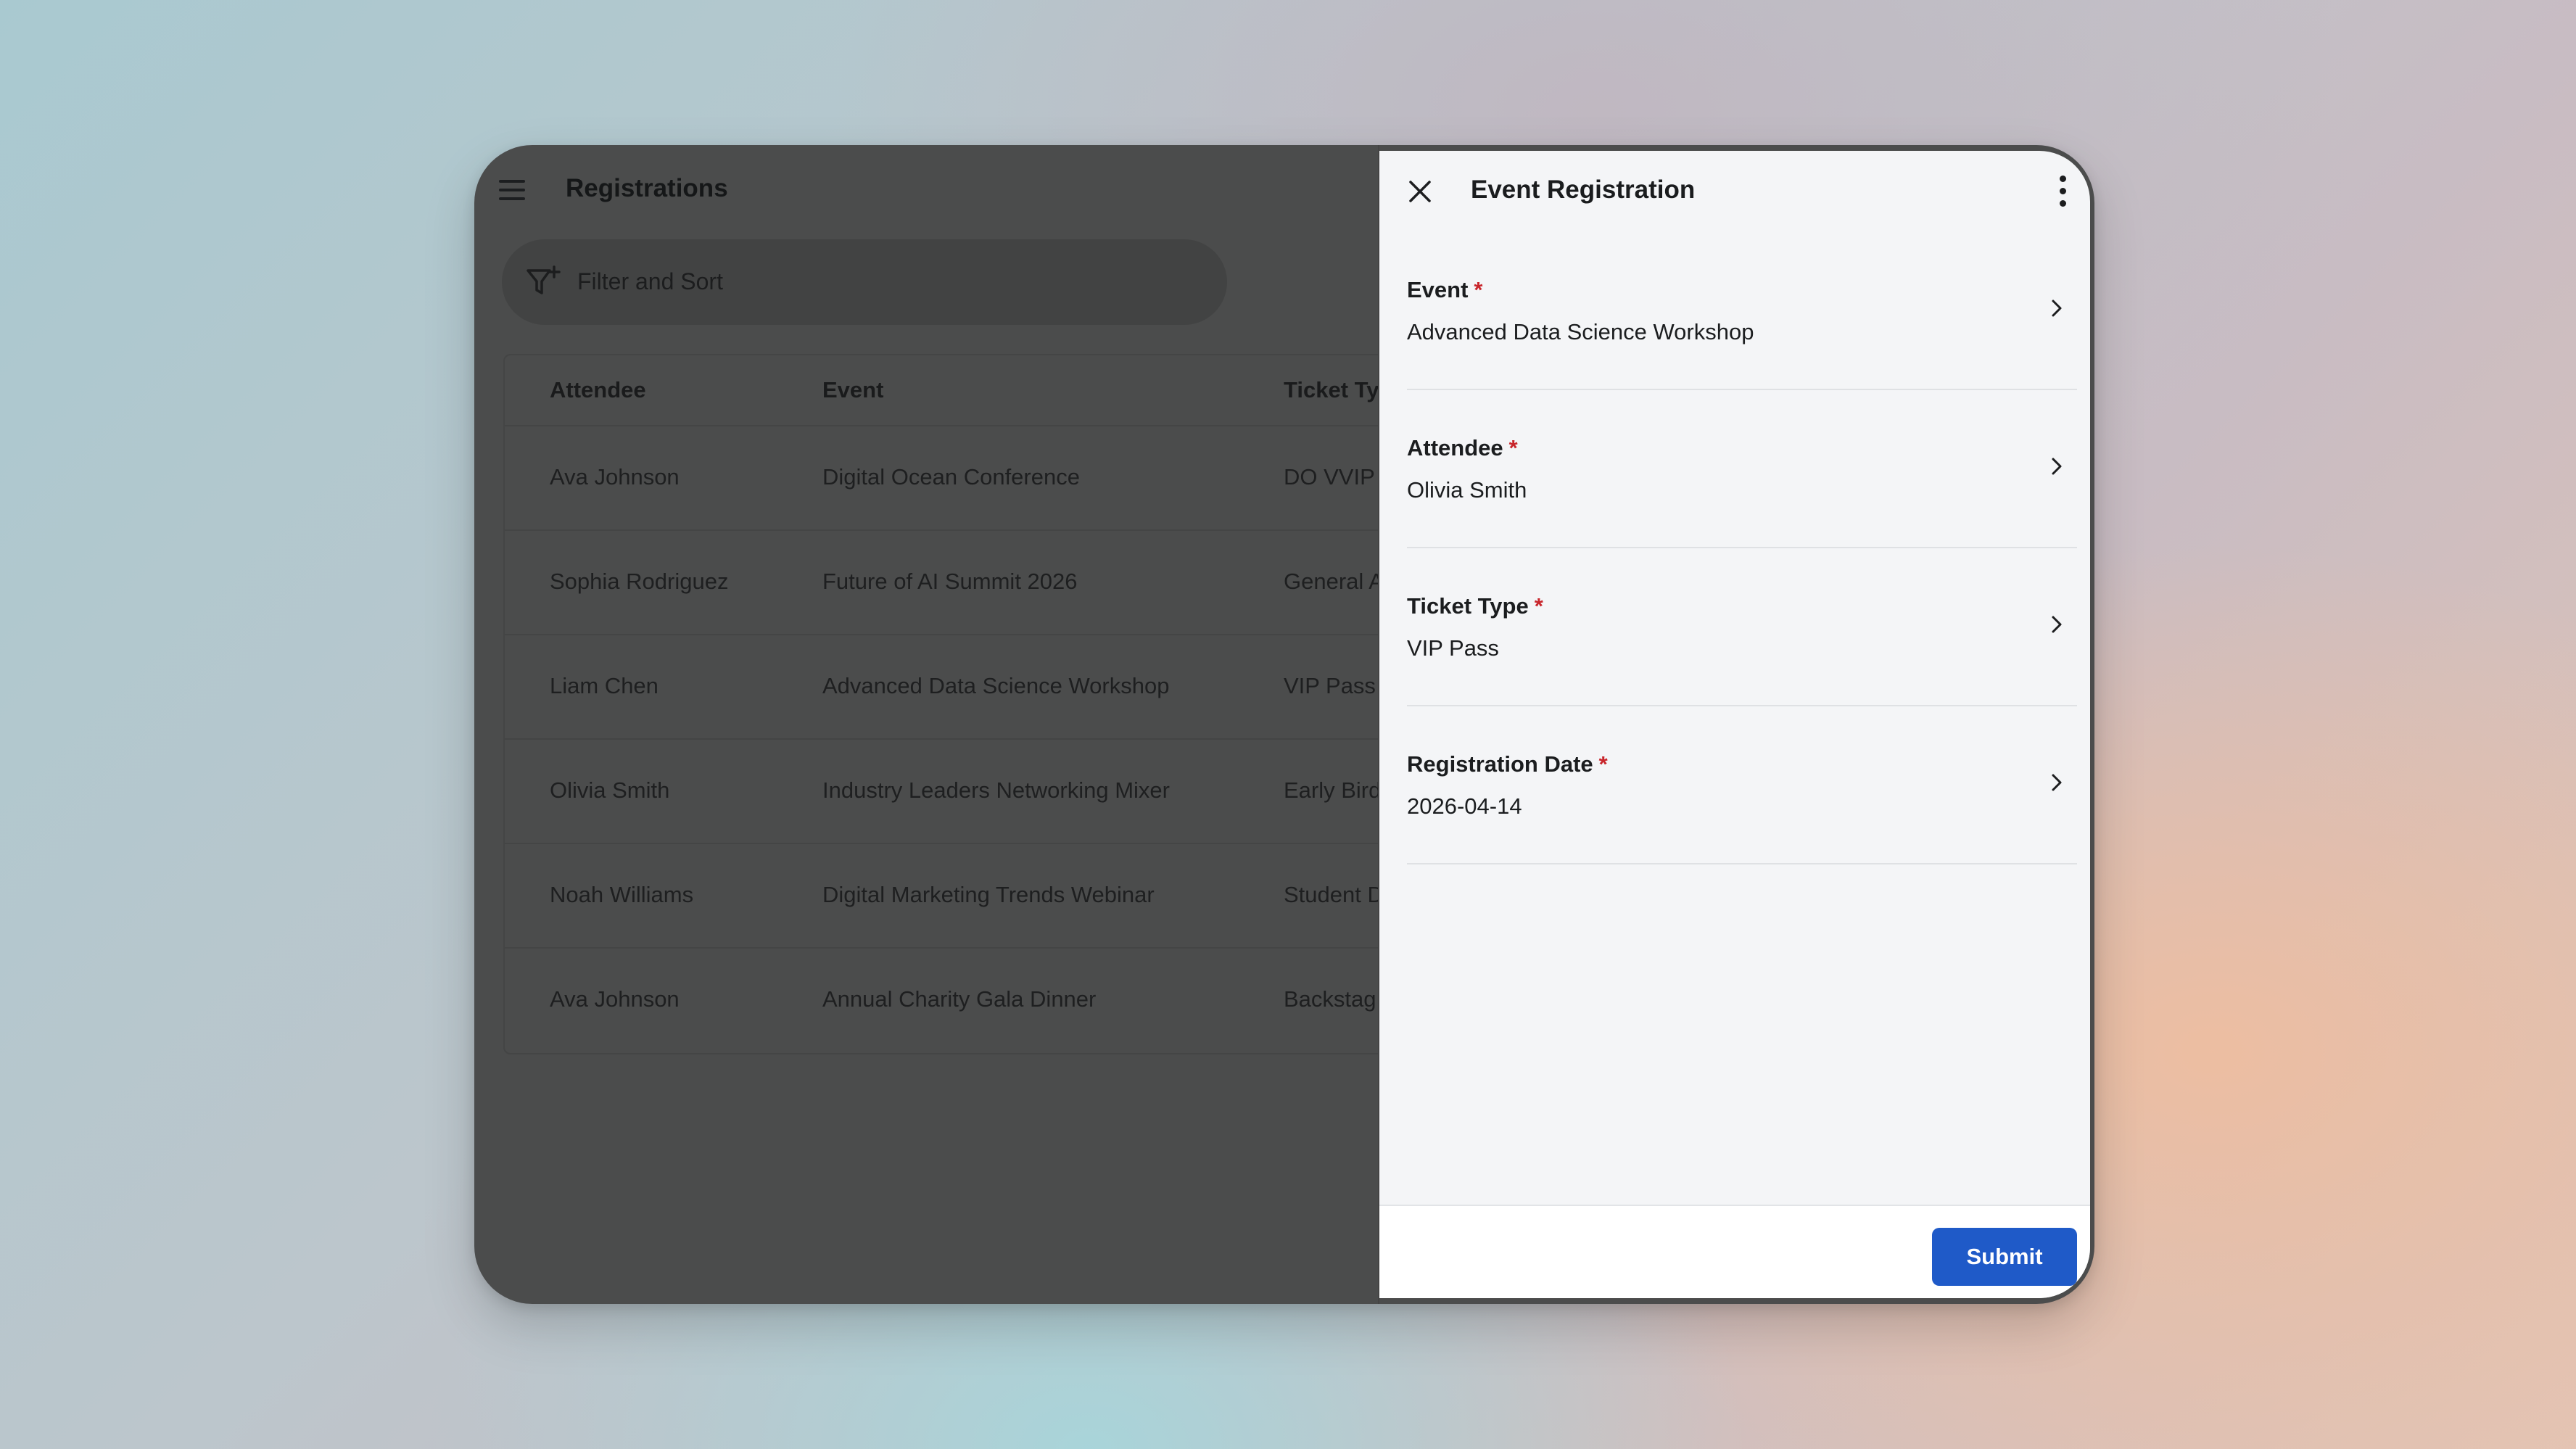 This screenshot has height=1449, width=2576. I want to click on cell-event: Advanced Data Science Workshop, so click(996, 685).